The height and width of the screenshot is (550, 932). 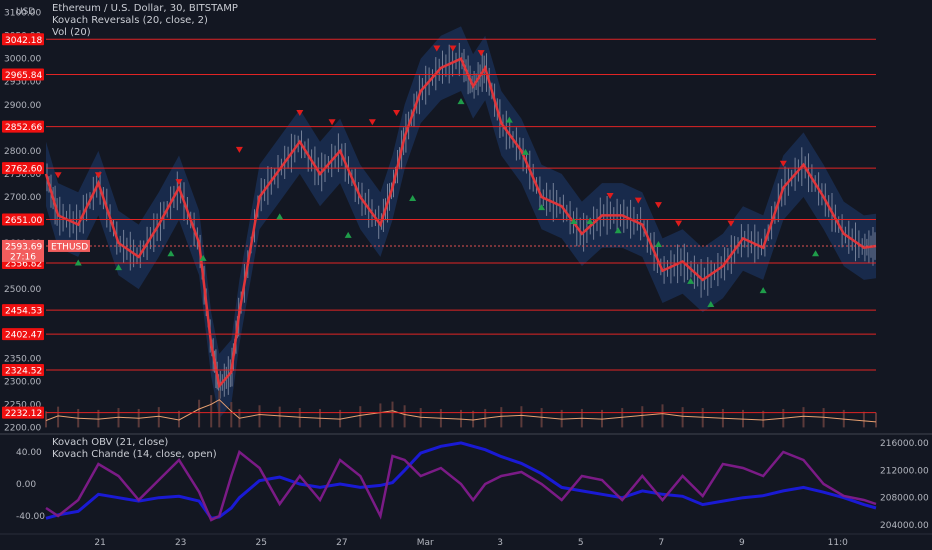 I want to click on obv-tick-label: 204000.00, so click(x=904, y=526).